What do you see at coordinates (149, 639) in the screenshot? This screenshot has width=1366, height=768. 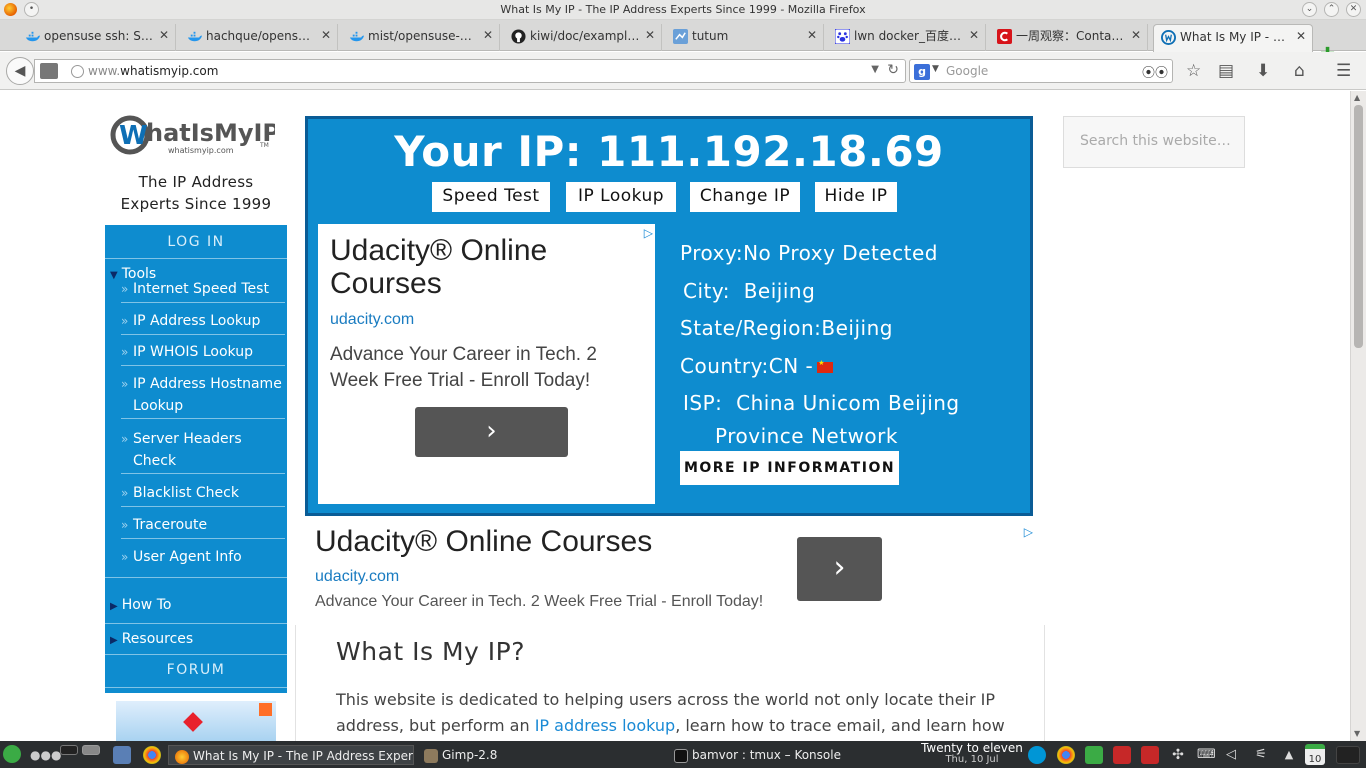 I see `sidebar-section-resources: ▶ Resources` at bounding box center [149, 639].